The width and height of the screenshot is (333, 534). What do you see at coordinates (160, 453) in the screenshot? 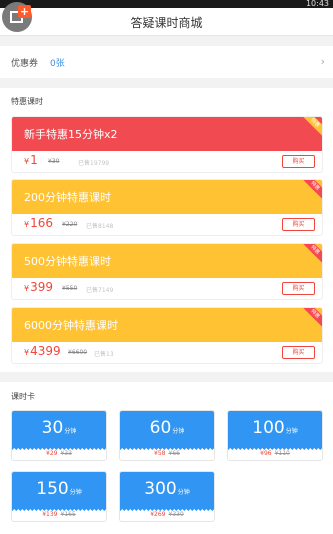
I see `card-price: ¥58` at bounding box center [160, 453].